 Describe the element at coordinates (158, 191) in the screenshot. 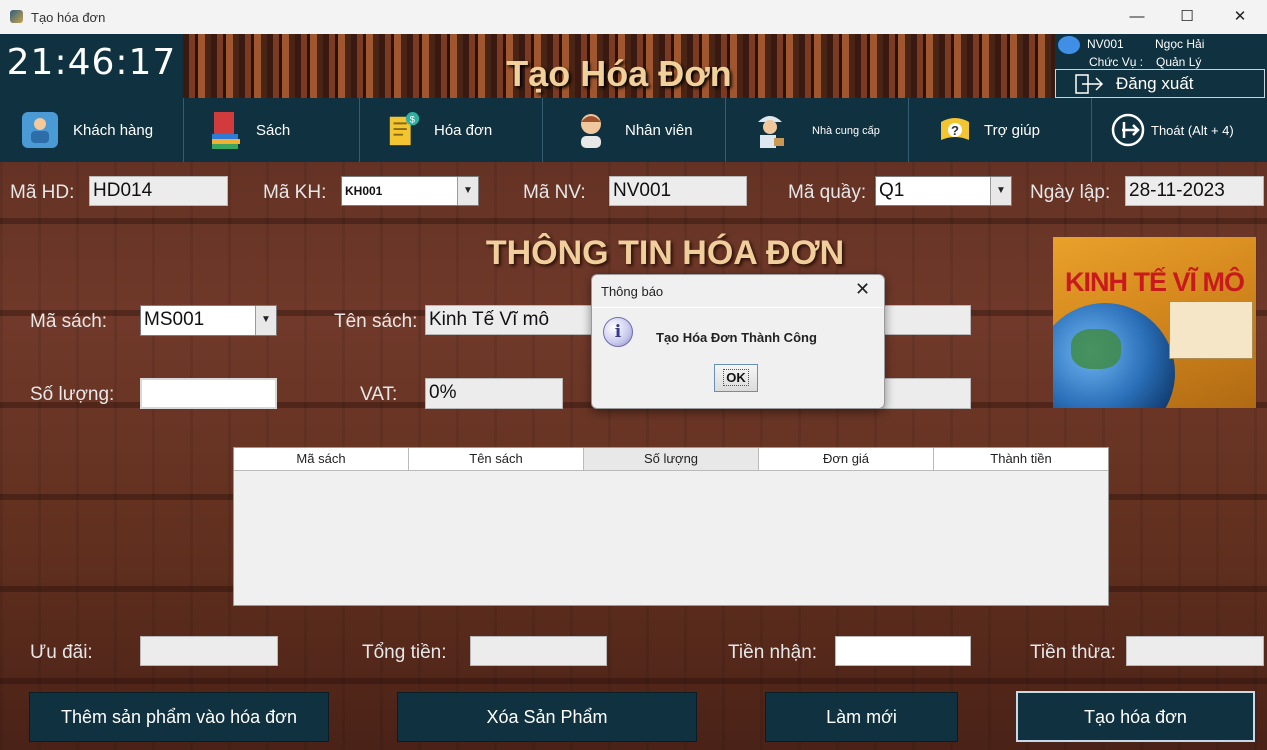

I see `ma-hd-field: HD014` at that location.